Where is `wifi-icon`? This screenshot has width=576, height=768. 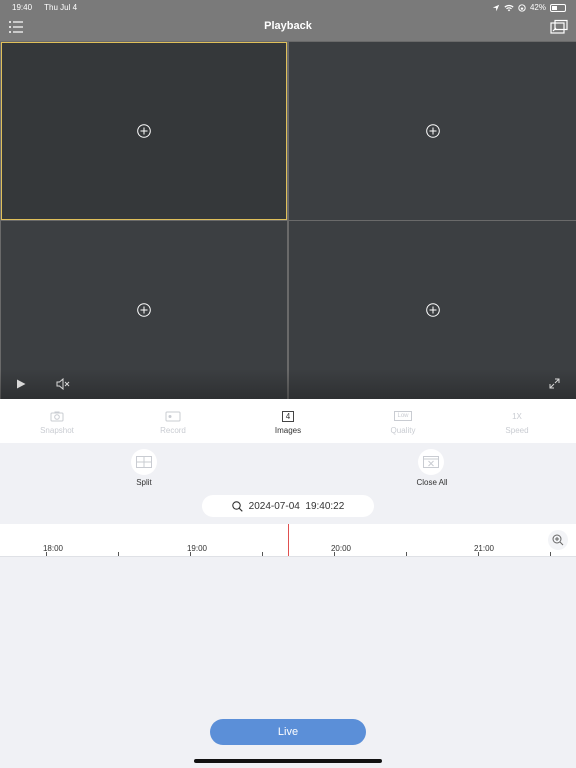 wifi-icon is located at coordinates (509, 7).